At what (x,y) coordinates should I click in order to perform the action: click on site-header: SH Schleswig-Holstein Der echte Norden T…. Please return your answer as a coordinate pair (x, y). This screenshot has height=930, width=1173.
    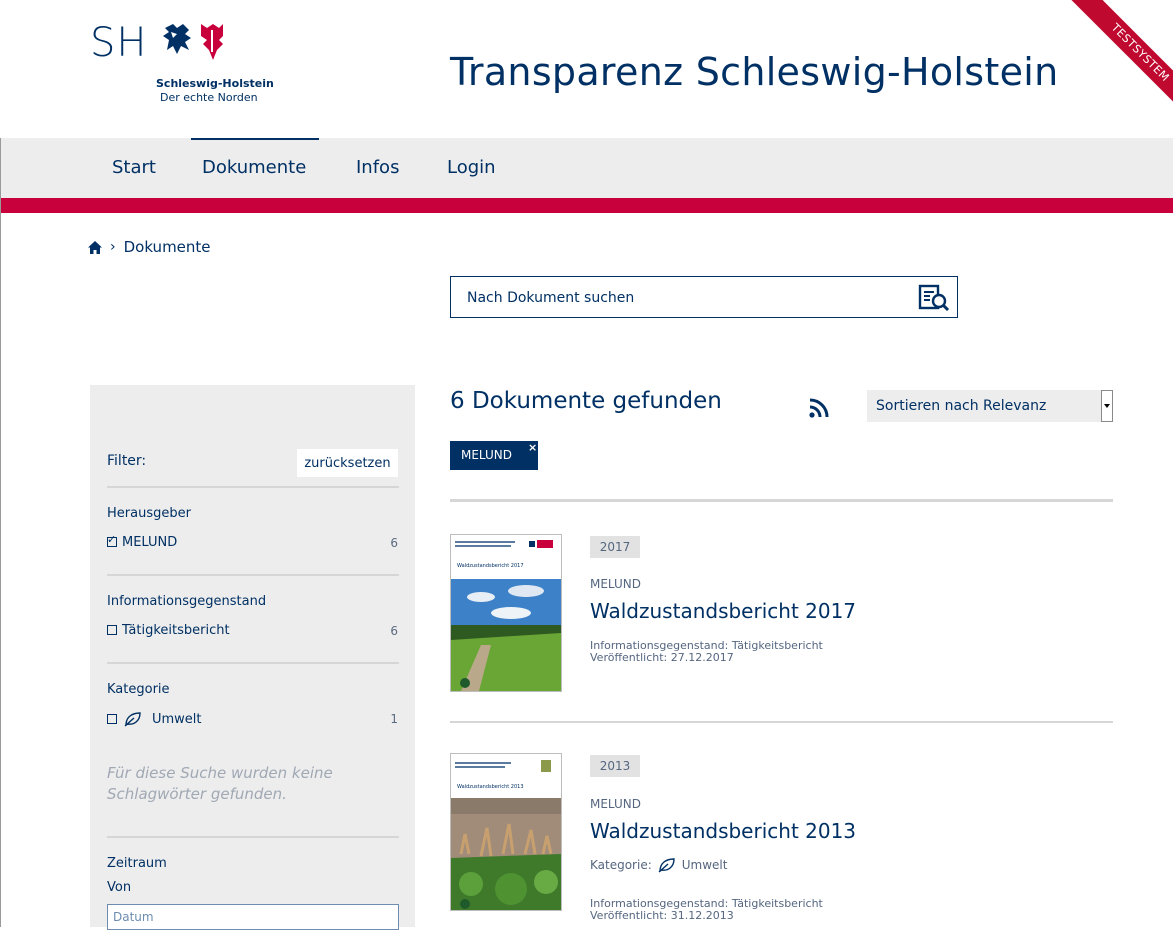
    Looking at the image, I should click on (586, 69).